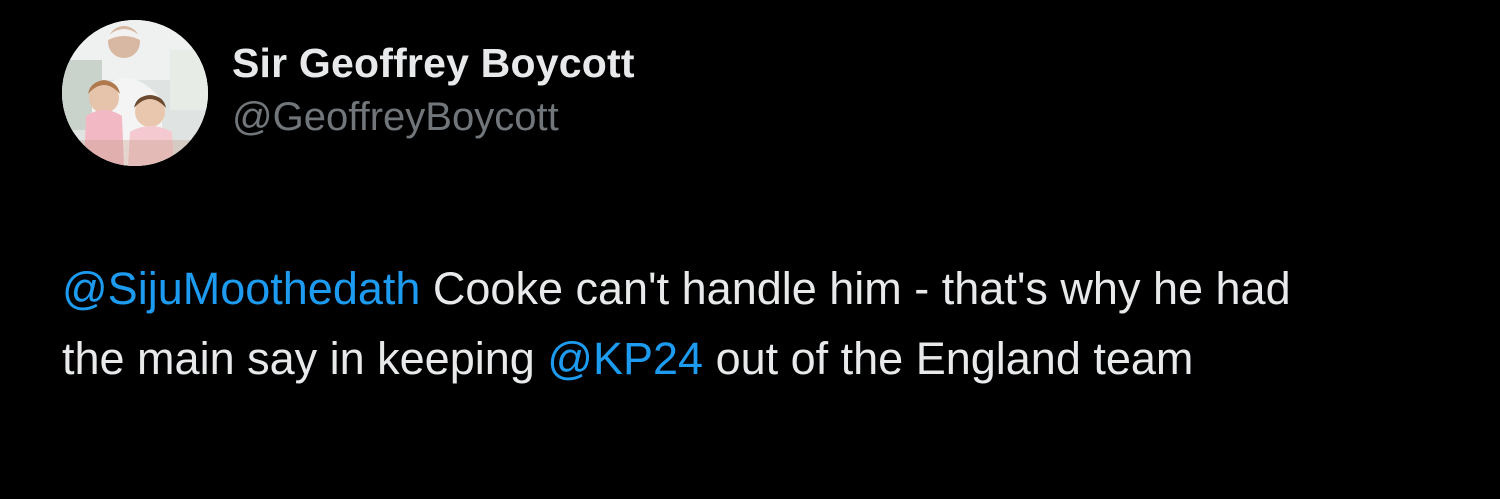 Image resolution: width=1500 pixels, height=499 pixels. I want to click on tweet-text-segment: out of the England team, so click(948, 358).